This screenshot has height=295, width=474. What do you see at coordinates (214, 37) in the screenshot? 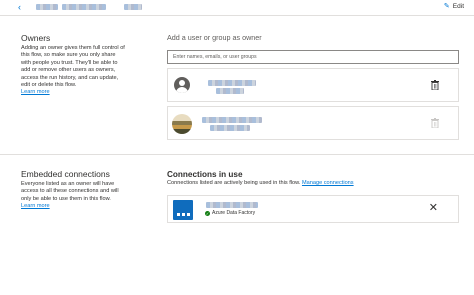
I see `add-owner-label: Add a user or group as owner` at bounding box center [214, 37].